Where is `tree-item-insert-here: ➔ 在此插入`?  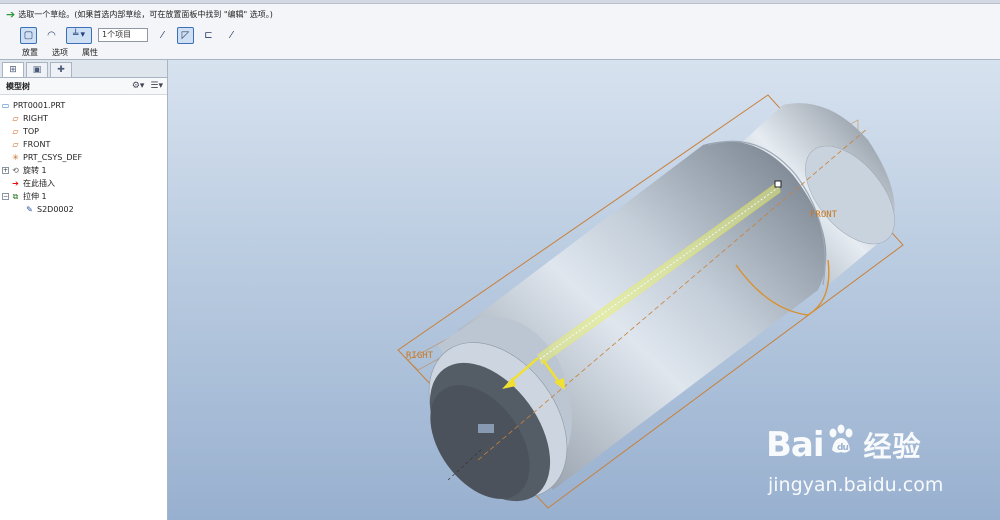 tree-item-insert-here: ➔ 在此插入 is located at coordinates (83, 183).